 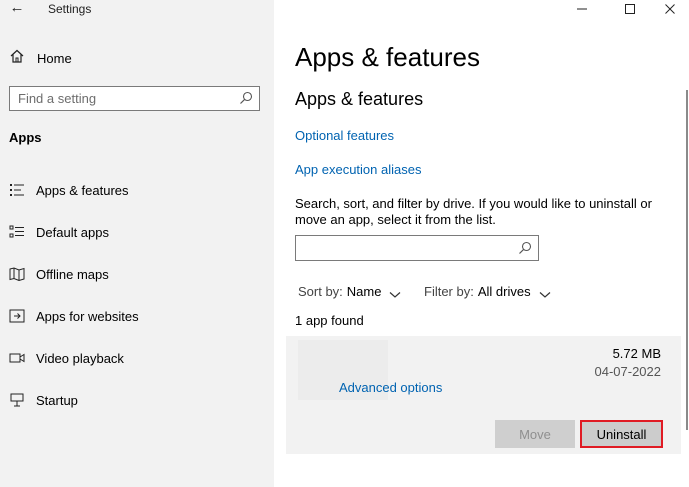 I want to click on maximize-icon, so click(x=630, y=9).